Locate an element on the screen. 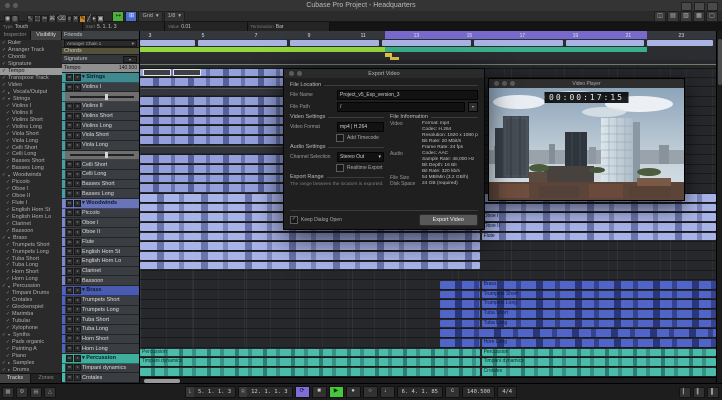  track-header-piccolo: m s Piccolo is located at coordinates (100, 213).